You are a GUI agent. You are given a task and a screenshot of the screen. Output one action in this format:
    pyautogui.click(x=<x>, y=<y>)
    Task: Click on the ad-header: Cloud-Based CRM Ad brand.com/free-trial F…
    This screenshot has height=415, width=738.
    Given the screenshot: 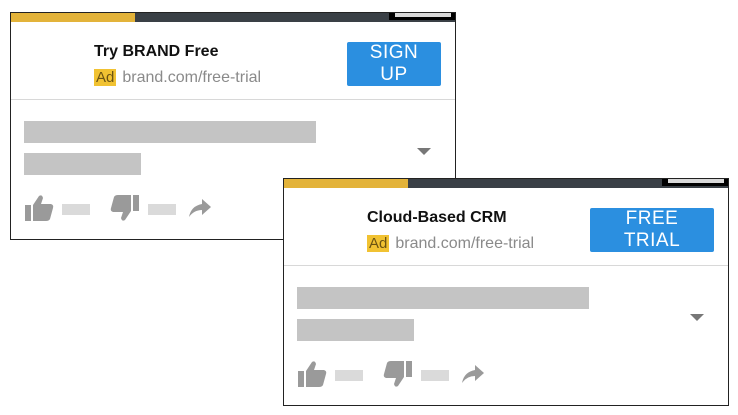 What is the action you would take?
    pyautogui.click(x=506, y=227)
    